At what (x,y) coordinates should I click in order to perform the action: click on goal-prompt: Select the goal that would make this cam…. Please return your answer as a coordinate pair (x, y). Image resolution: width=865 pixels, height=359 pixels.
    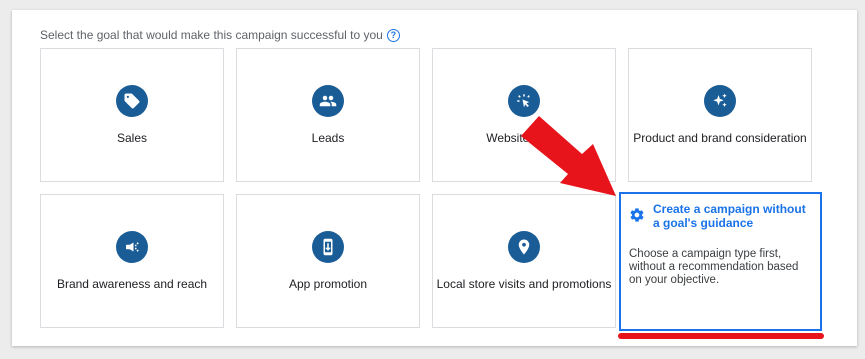
    Looking at the image, I should click on (220, 35).